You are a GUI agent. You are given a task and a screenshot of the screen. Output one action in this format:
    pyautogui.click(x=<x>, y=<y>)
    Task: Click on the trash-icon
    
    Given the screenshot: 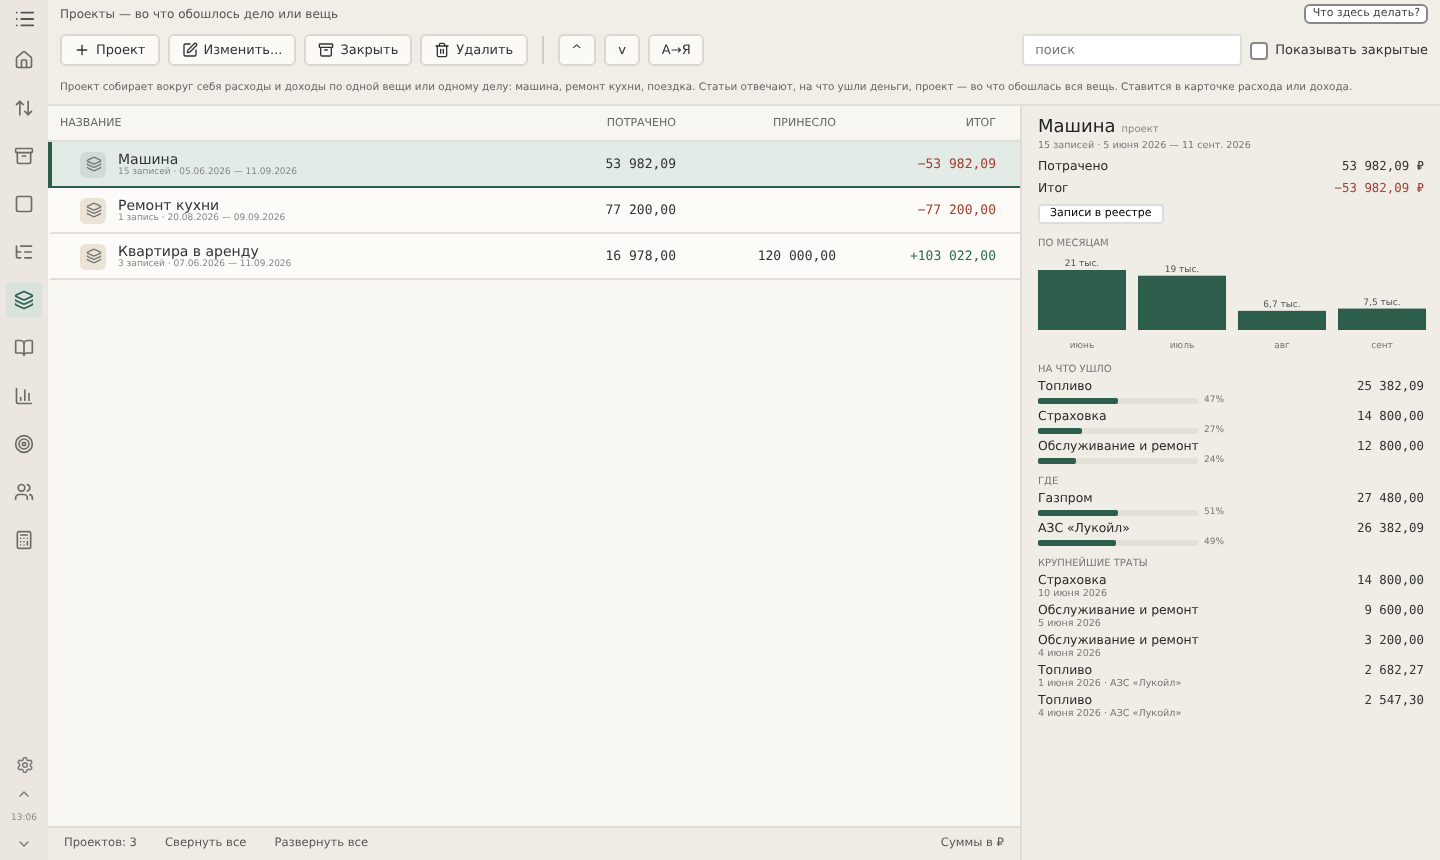 What is the action you would take?
    pyautogui.click(x=442, y=50)
    